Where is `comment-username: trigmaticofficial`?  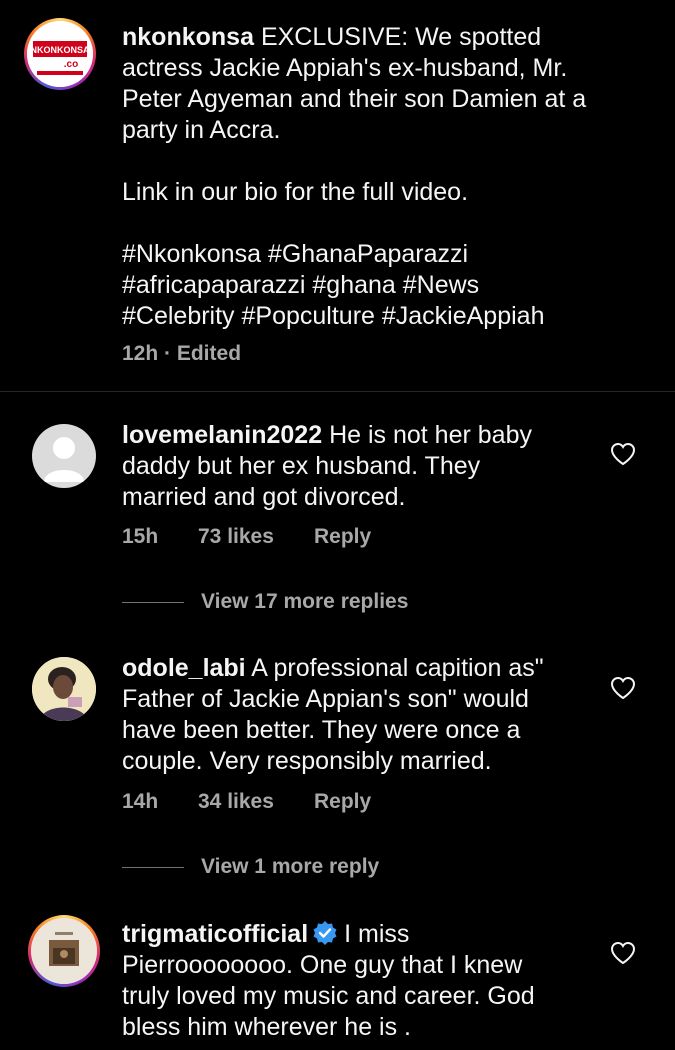 comment-username: trigmaticofficial is located at coordinates (215, 934).